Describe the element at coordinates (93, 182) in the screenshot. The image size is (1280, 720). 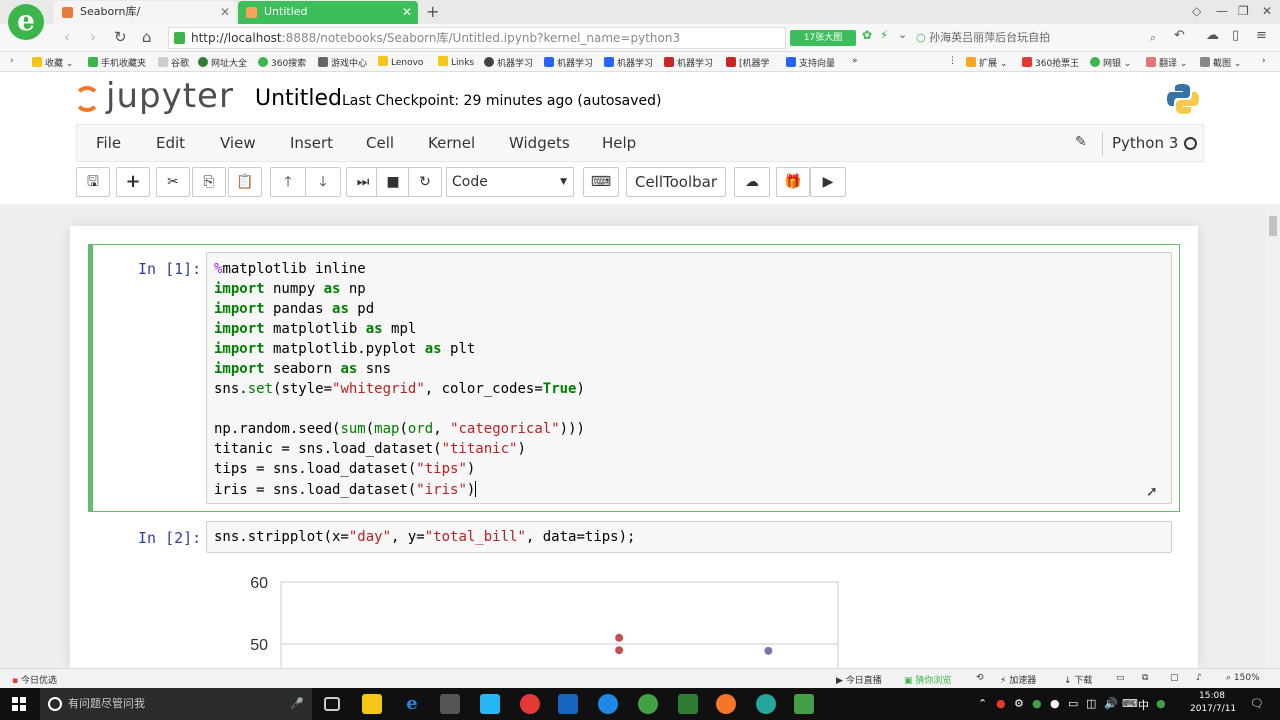
I see `save-button: 🖫` at that location.